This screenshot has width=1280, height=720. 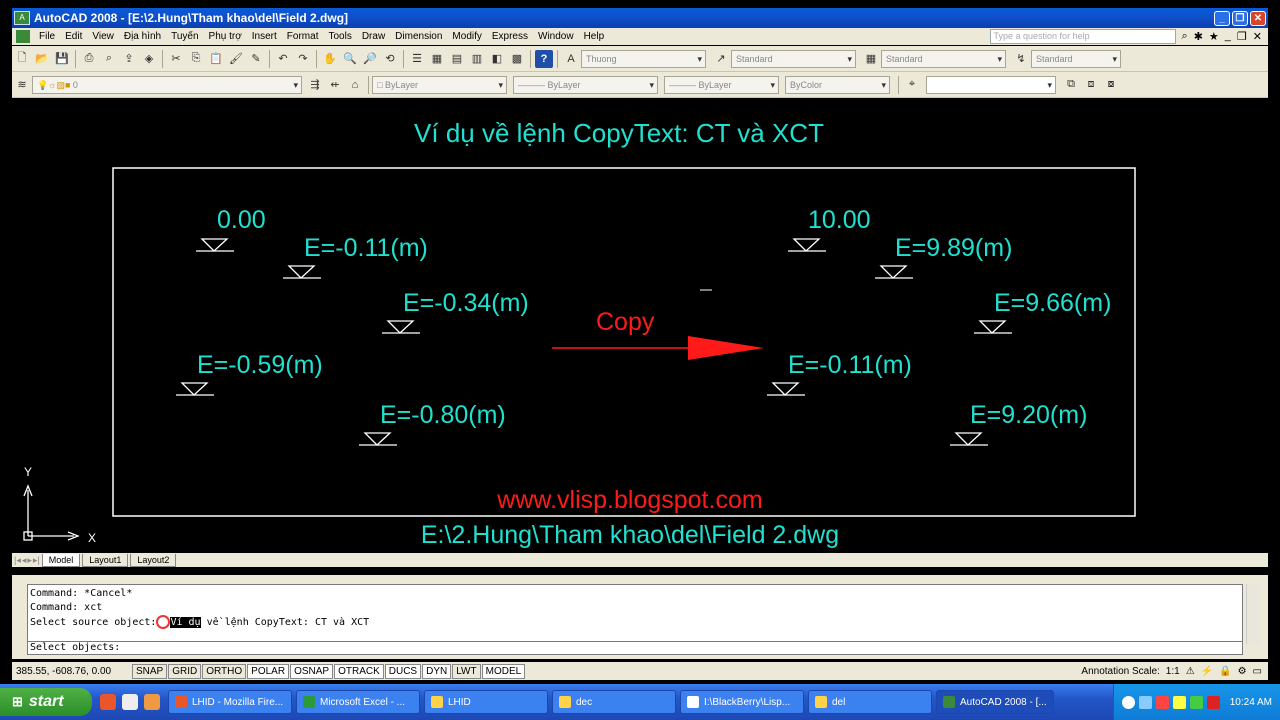 What do you see at coordinates (350, 59) in the screenshot?
I see `zoom-realtime-icon: 🔍` at bounding box center [350, 59].